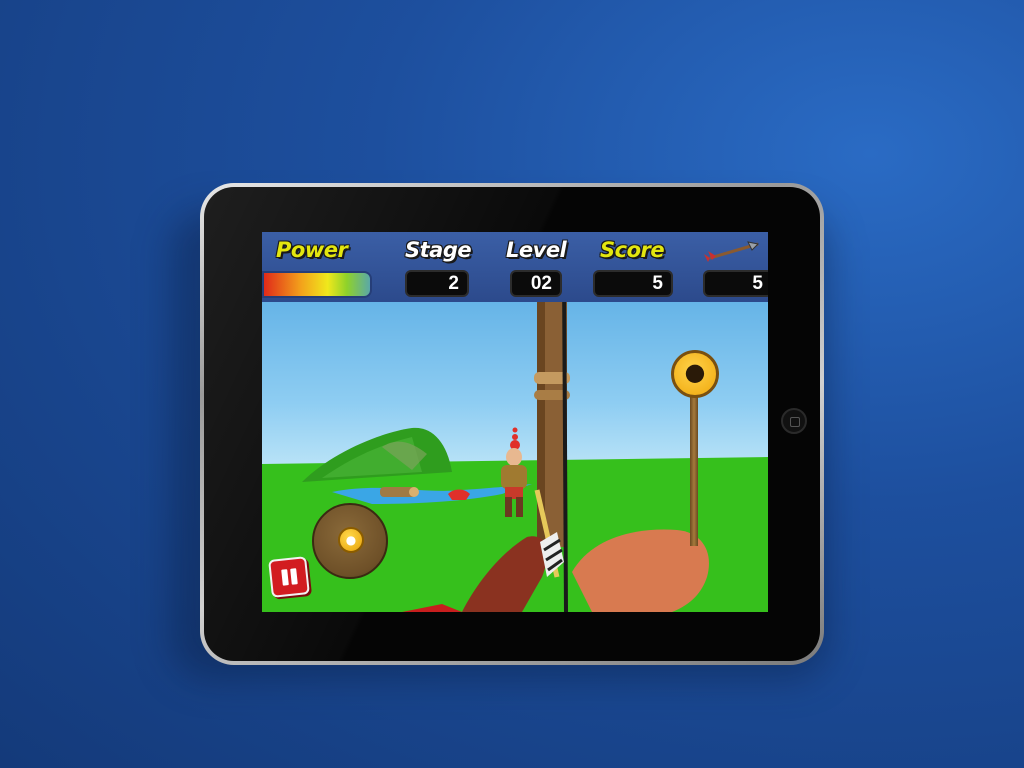 The height and width of the screenshot is (768, 1024). I want to click on level-value: 02, so click(536, 283).